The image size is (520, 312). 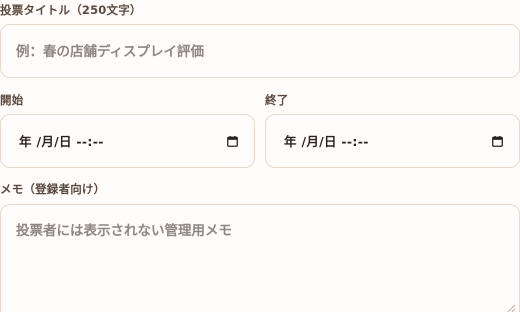 I want to click on start-label: 開始, so click(x=12, y=100).